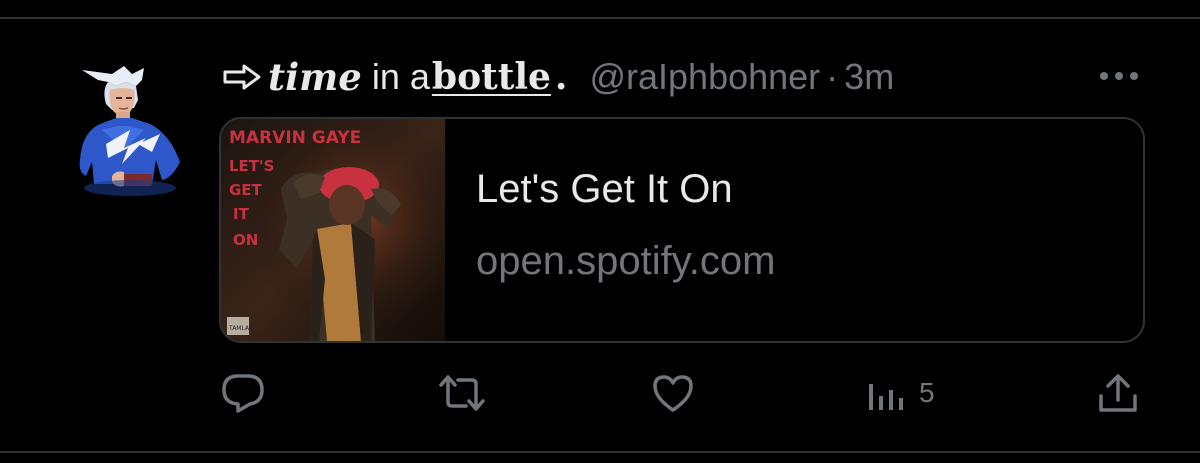 This screenshot has height=463, width=1200. What do you see at coordinates (333, 230) in the screenshot?
I see `album-cover-image: MARVIN GAYE LET'S GET IT ON TAMLA` at bounding box center [333, 230].